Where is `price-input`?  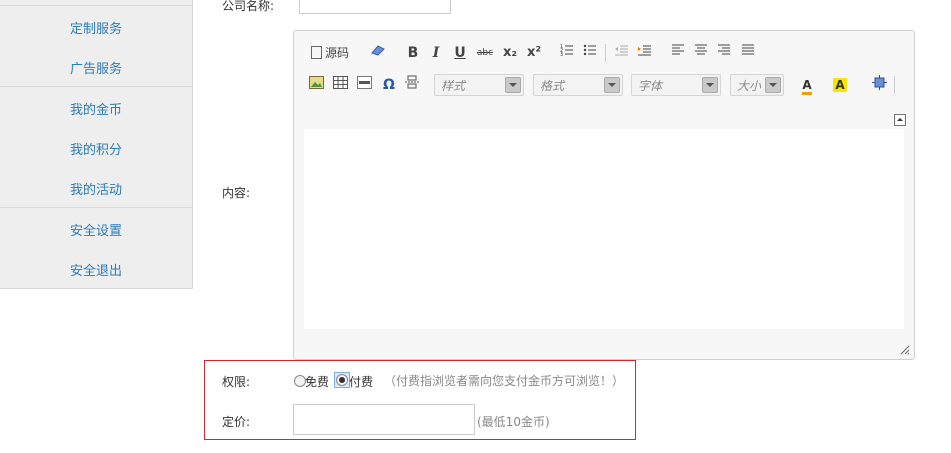 price-input is located at coordinates (384, 419).